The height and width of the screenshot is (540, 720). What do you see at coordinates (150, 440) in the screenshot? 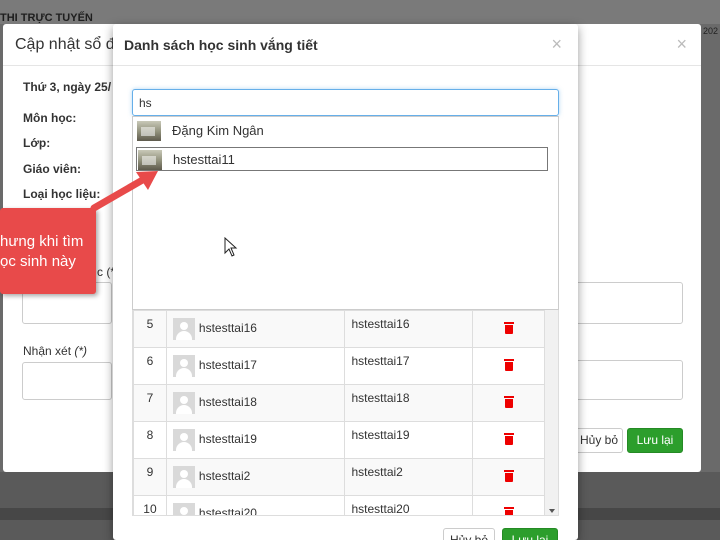
I see `row-index: 8` at bounding box center [150, 440].